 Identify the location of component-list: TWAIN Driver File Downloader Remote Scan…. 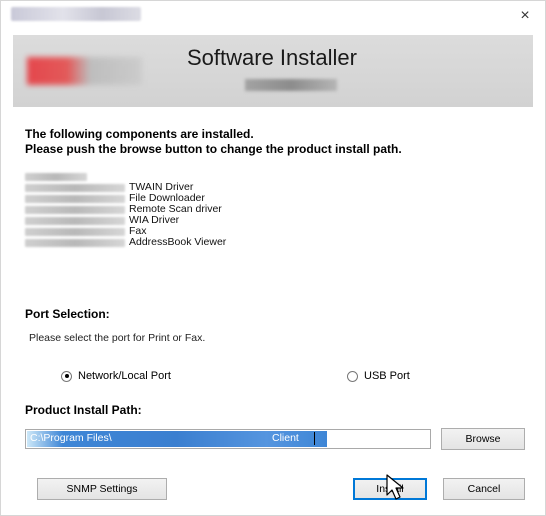
(125, 209).